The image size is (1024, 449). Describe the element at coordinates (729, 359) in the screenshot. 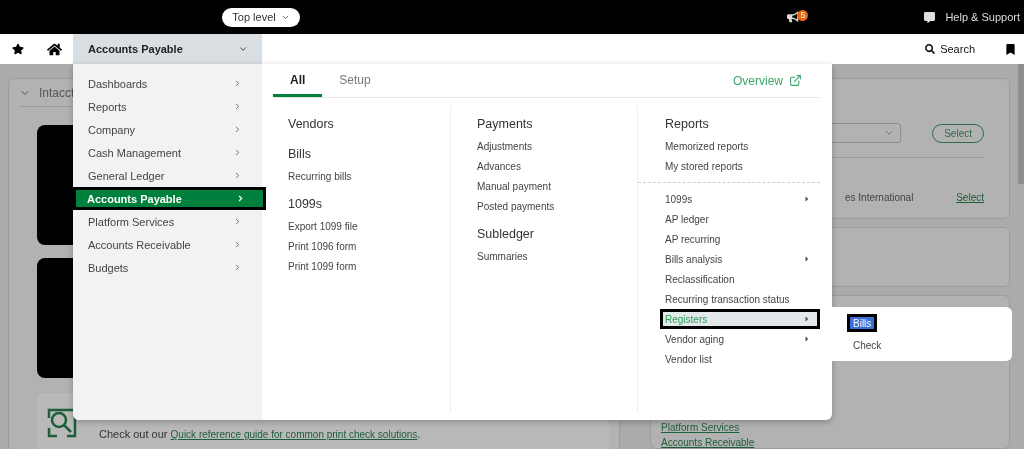

I see `menu-link: Vendor list` at that location.